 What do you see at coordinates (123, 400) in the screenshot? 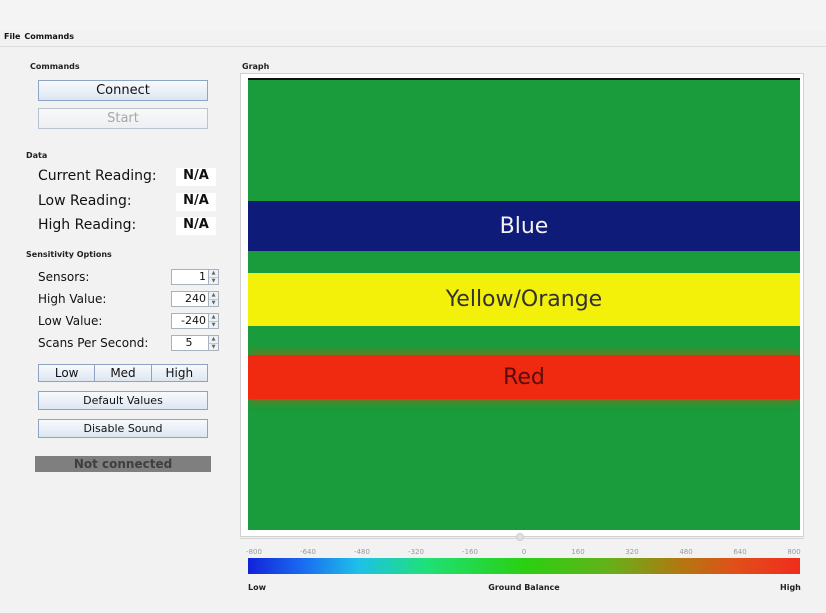
I see `default-values-button: Default Values` at bounding box center [123, 400].